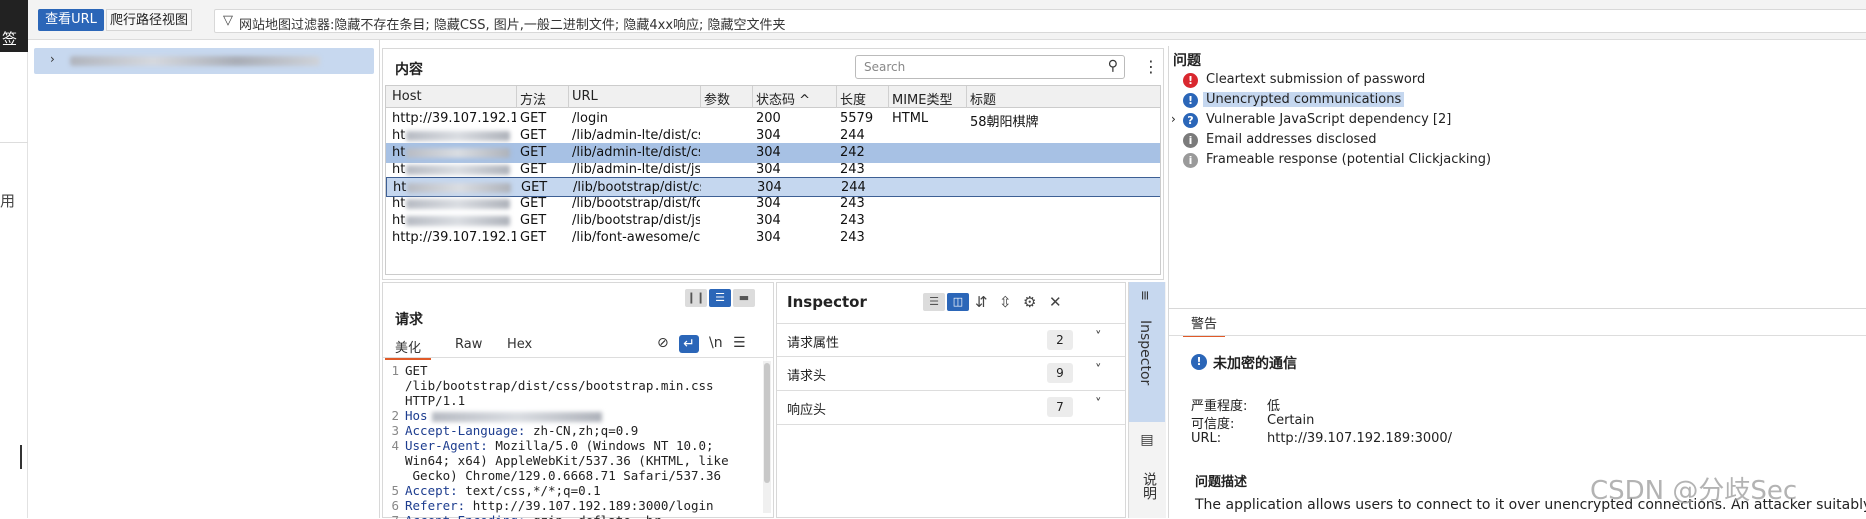 This screenshot has height=519, width=1866. What do you see at coordinates (533, 220) in the screenshot?
I see `table-cell-method: GET` at bounding box center [533, 220].